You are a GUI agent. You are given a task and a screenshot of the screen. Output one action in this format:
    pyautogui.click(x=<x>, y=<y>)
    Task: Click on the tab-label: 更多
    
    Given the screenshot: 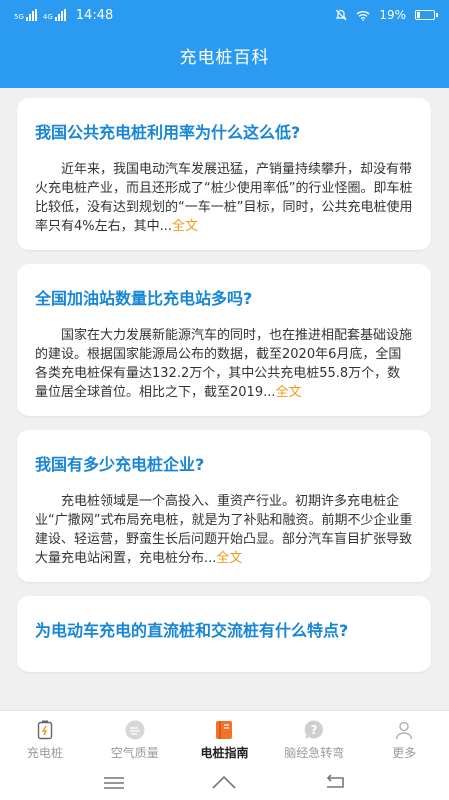 What is the action you would take?
    pyautogui.click(x=404, y=752)
    